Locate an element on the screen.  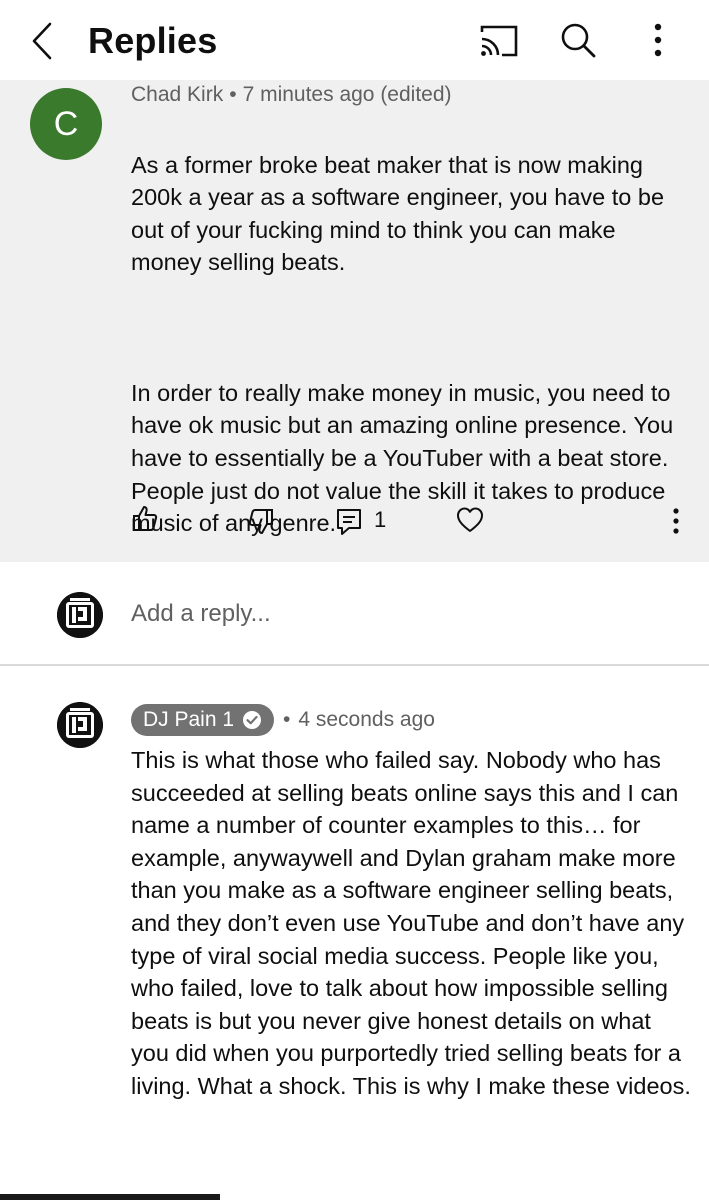
heart-button is located at coordinates (470, 520).